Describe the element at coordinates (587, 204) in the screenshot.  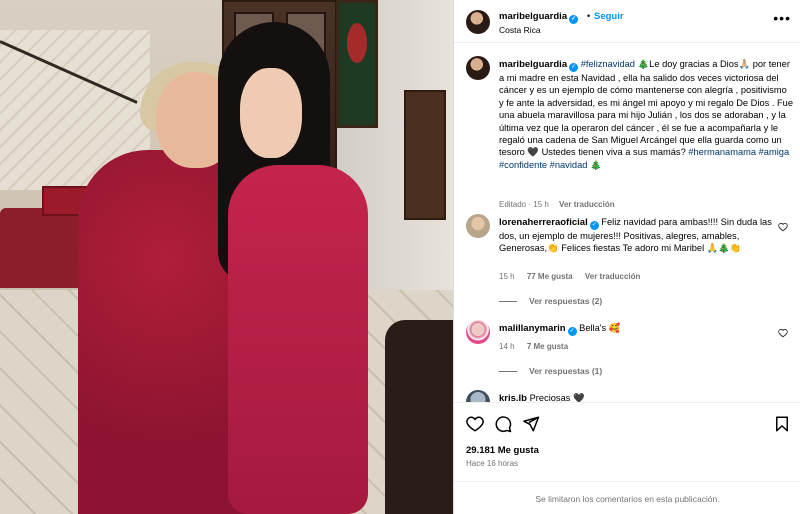
I see `caption-translate-link: Ver traducción` at that location.